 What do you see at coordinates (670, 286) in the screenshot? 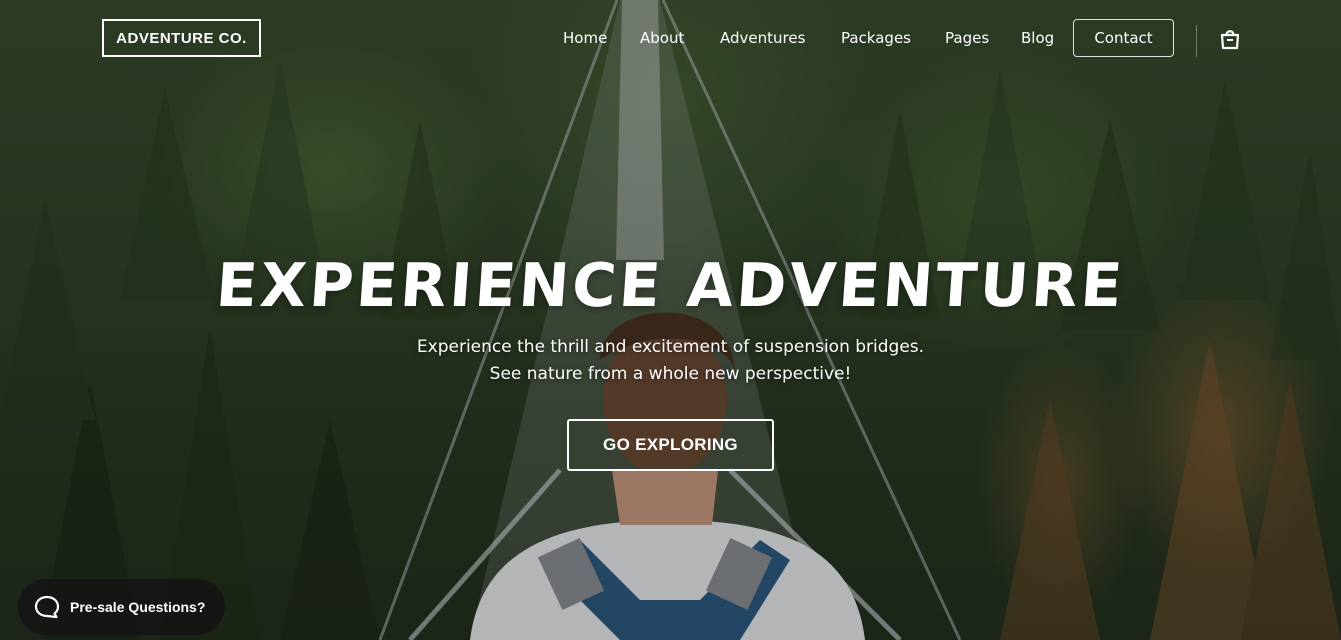
I see `hero-title: Experience Adventure` at bounding box center [670, 286].